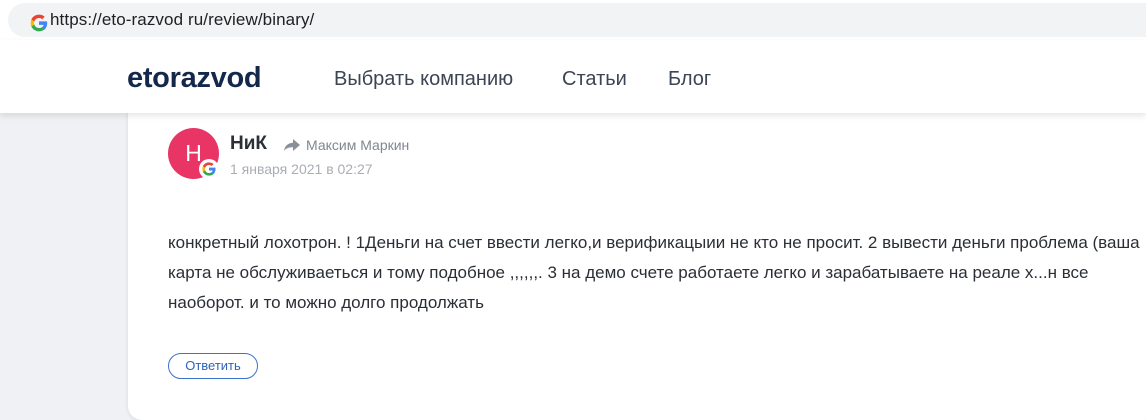 Image resolution: width=1146 pixels, height=420 pixels. I want to click on reply-button: Ответить, so click(213, 366).